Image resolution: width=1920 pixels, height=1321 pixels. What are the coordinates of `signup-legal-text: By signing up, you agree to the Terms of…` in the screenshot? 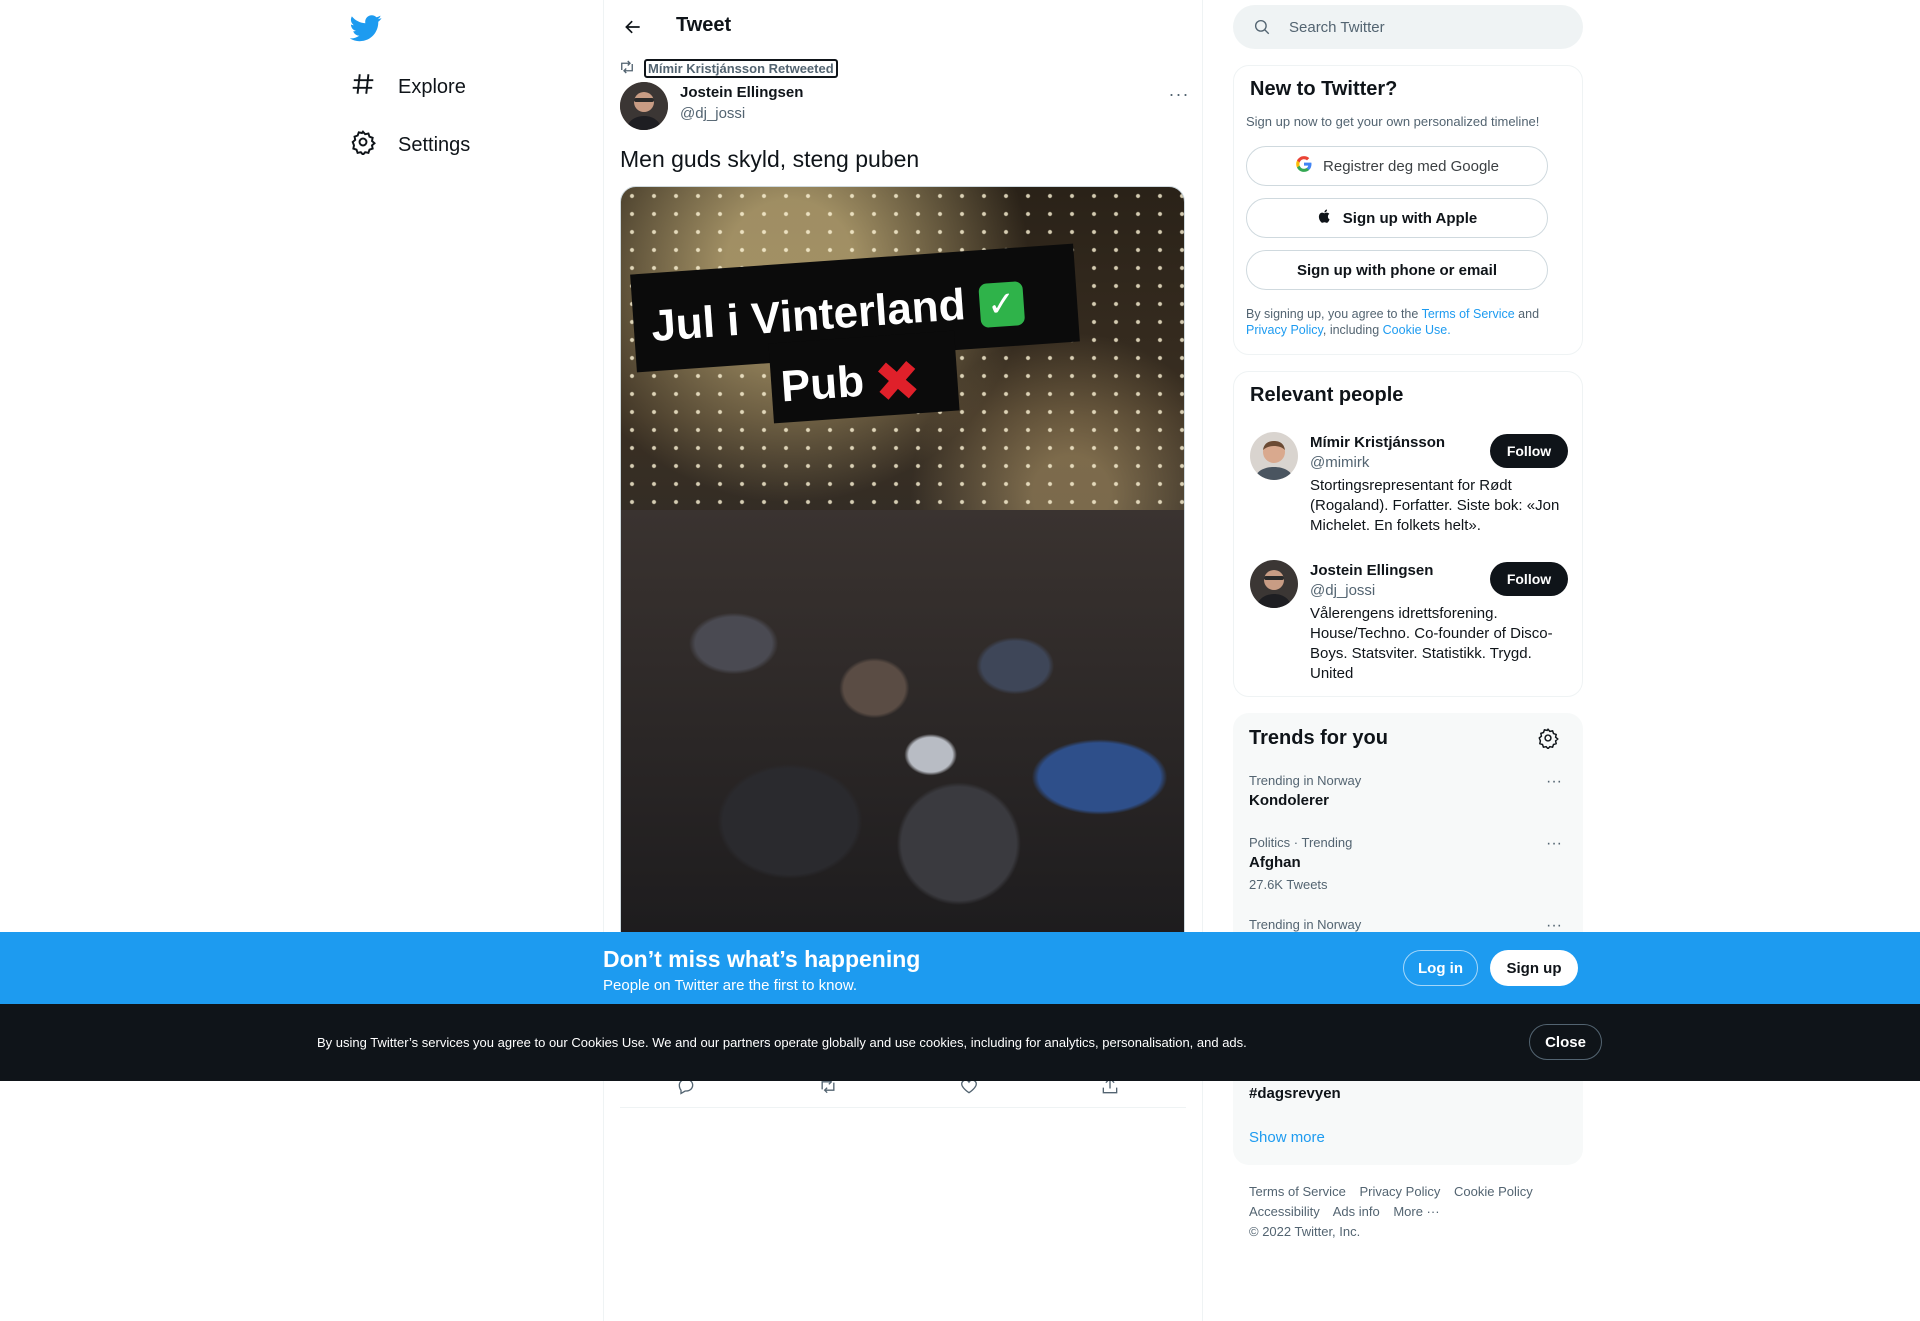 It's located at (1406, 322).